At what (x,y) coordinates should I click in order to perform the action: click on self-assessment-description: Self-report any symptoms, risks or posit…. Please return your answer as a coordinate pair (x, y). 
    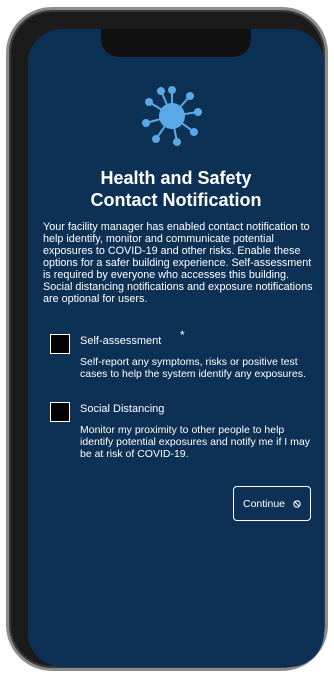
    Looking at the image, I should click on (193, 368).